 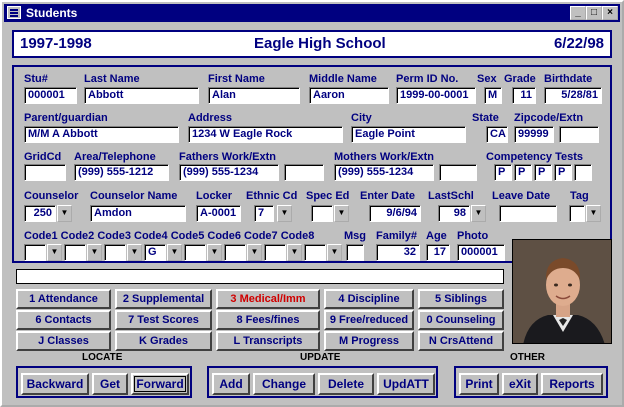 I want to click on city-field: Eagle Point, so click(x=408, y=134).